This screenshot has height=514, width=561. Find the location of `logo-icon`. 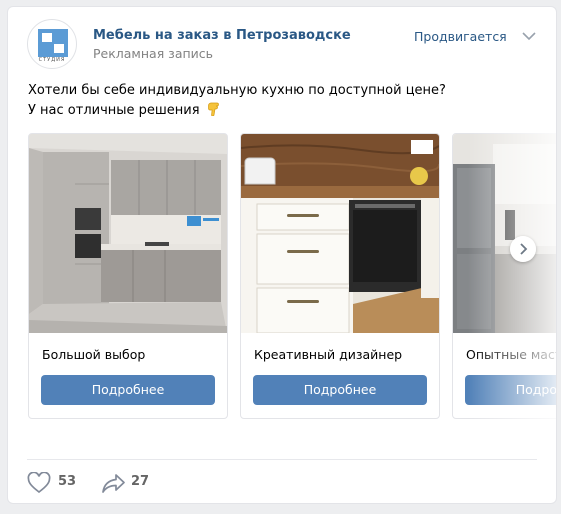

logo-icon is located at coordinates (53, 43).